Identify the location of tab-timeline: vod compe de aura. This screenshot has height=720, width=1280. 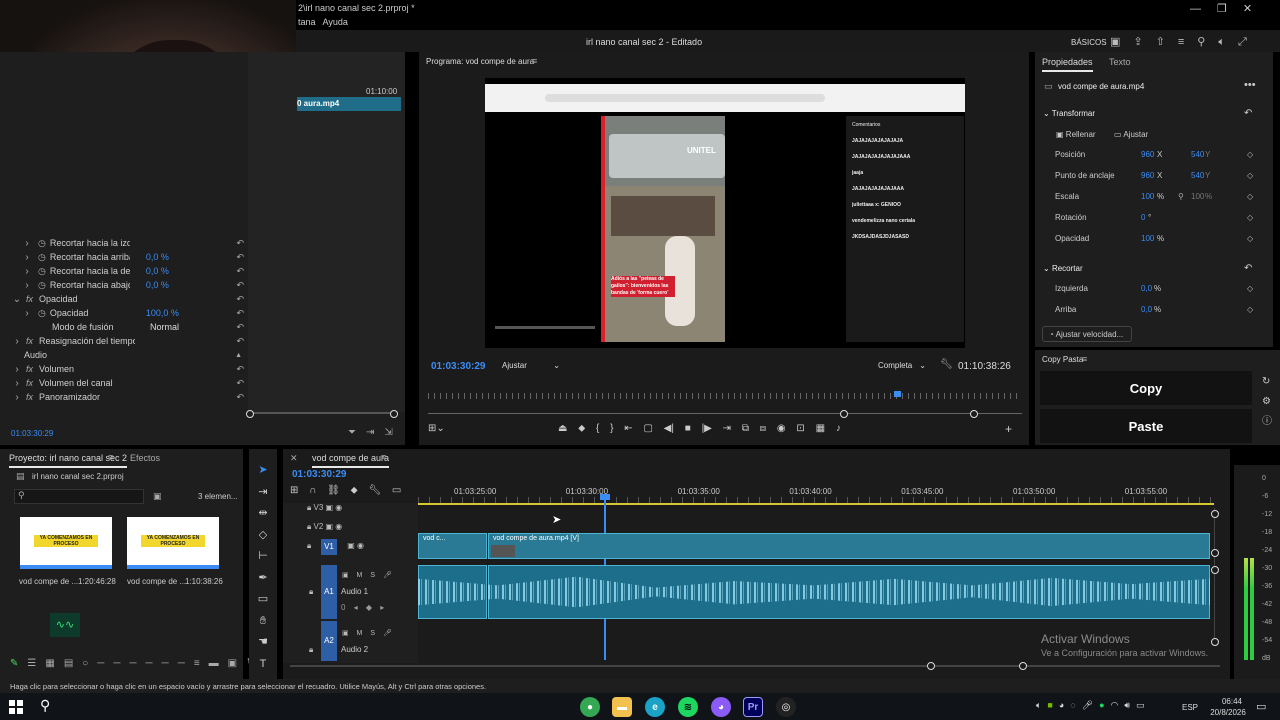
(351, 460).